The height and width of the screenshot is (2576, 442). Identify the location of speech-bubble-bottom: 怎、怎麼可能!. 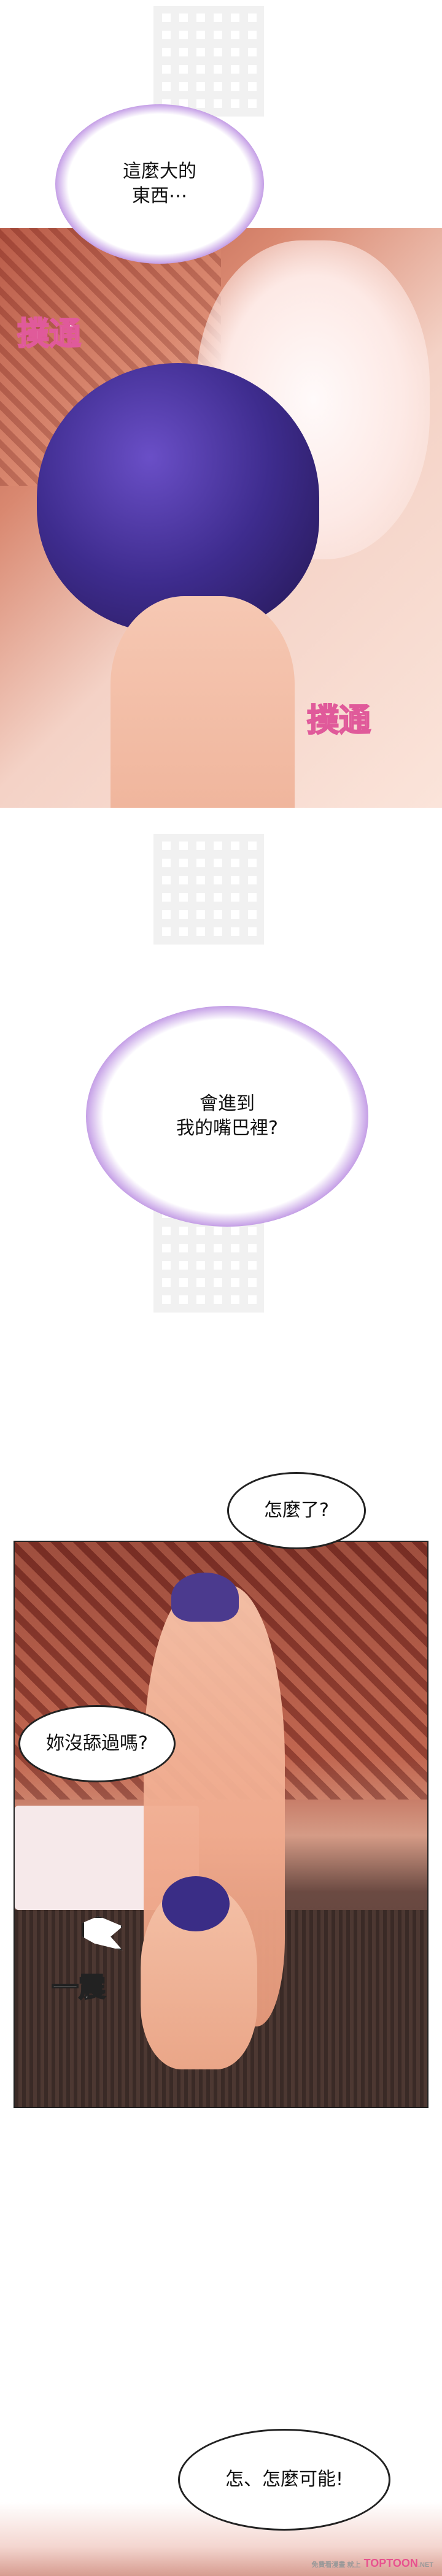
(284, 2480).